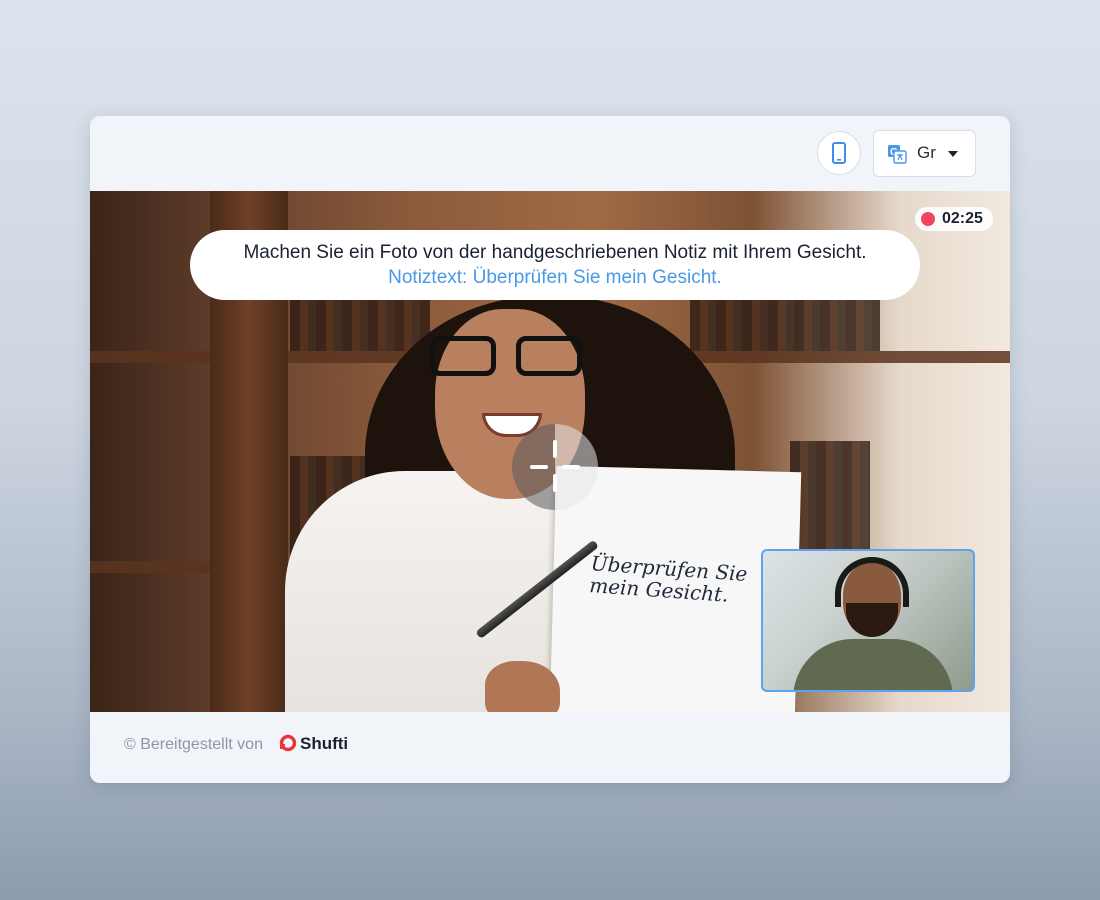 Image resolution: width=1100 pixels, height=900 pixels. I want to click on agent-beard, so click(872, 620).